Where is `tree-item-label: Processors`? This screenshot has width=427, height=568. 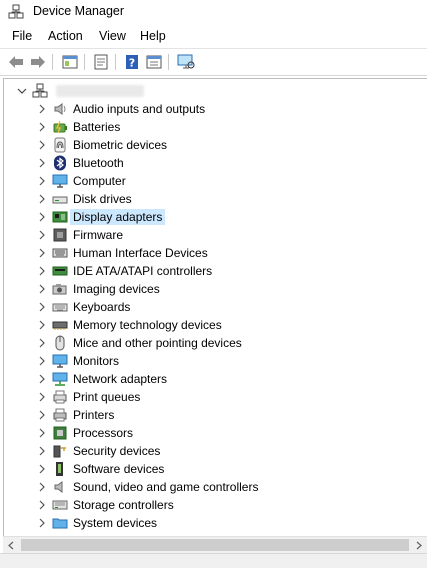 tree-item-label: Processors is located at coordinates (103, 433).